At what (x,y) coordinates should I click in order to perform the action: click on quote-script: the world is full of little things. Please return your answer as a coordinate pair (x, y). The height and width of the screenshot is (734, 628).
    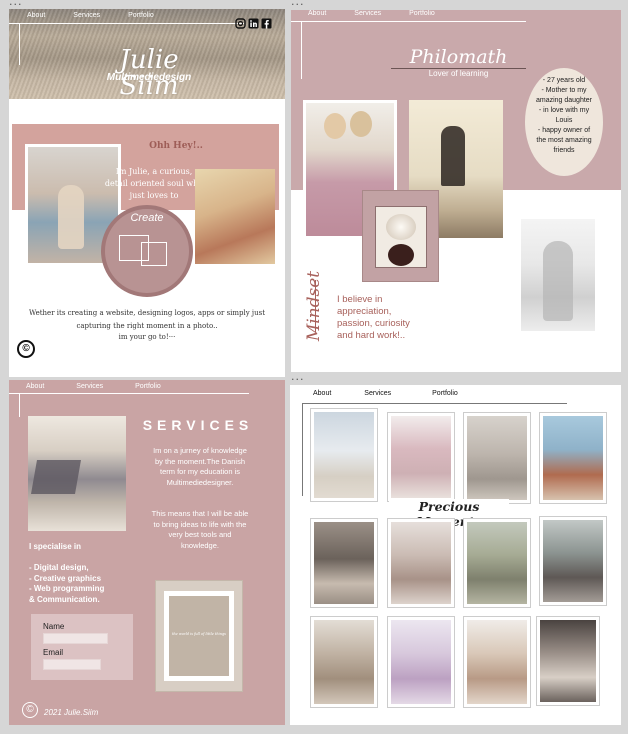
    Looking at the image, I should click on (199, 634).